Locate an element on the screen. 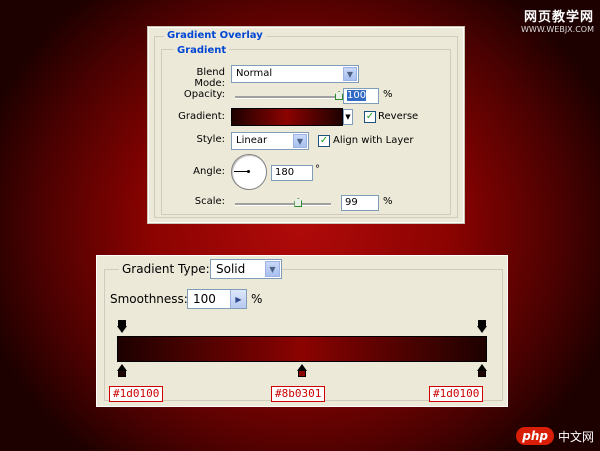  angle-unit: ° is located at coordinates (317, 169).